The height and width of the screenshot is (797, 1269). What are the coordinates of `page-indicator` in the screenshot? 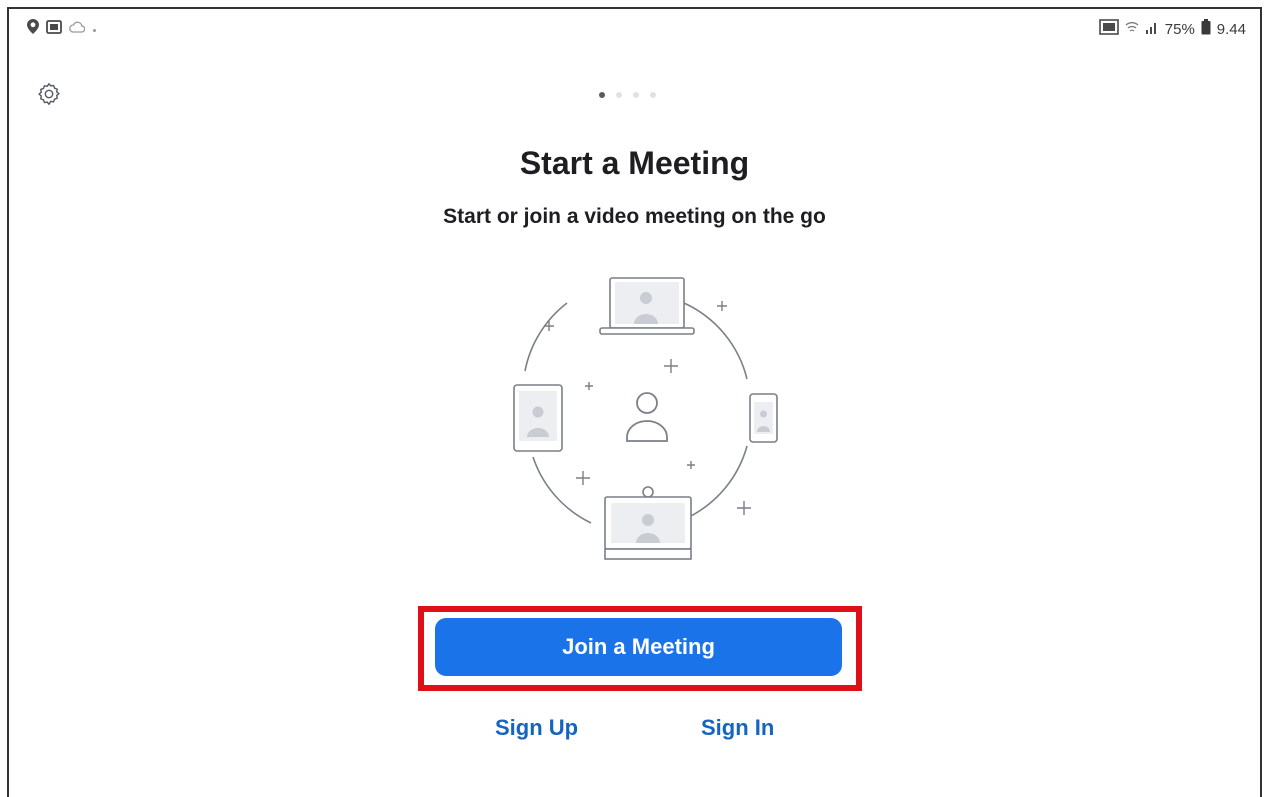 It's located at (627, 95).